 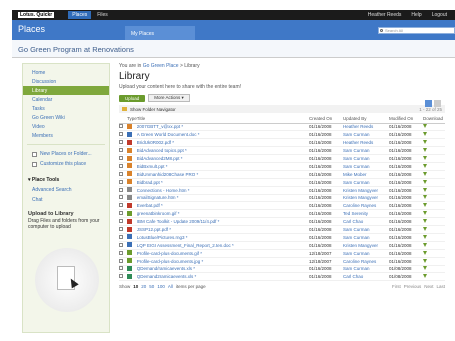 What do you see at coordinates (440, 286) in the screenshot?
I see `pager-last: Last` at bounding box center [440, 286].